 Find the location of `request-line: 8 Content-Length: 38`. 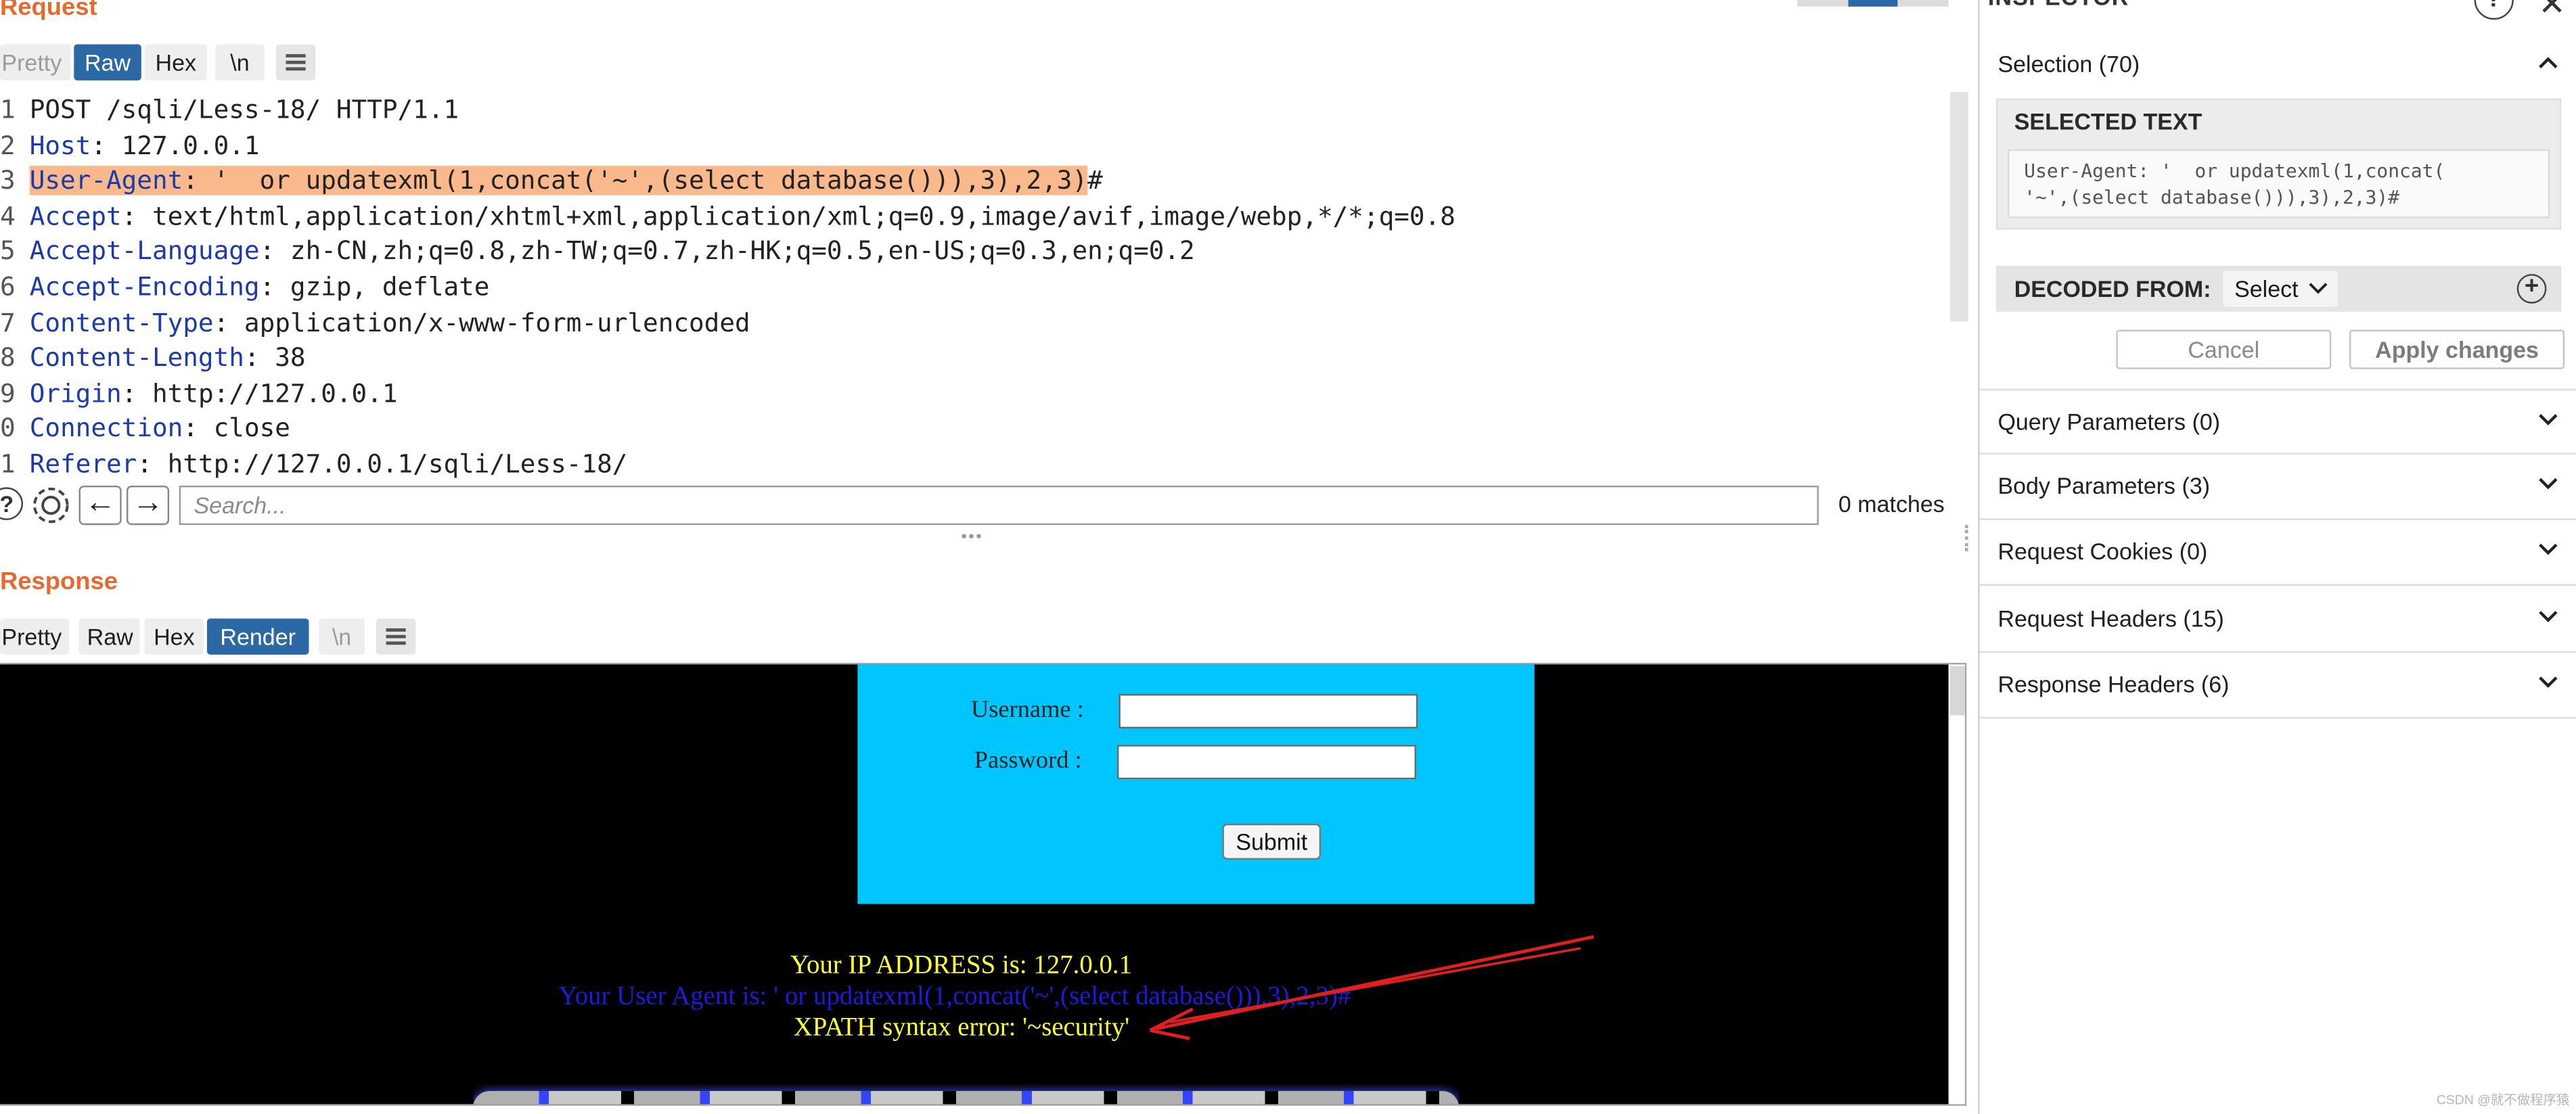

request-line: 8 Content-Length: 38 is located at coordinates (153, 359).